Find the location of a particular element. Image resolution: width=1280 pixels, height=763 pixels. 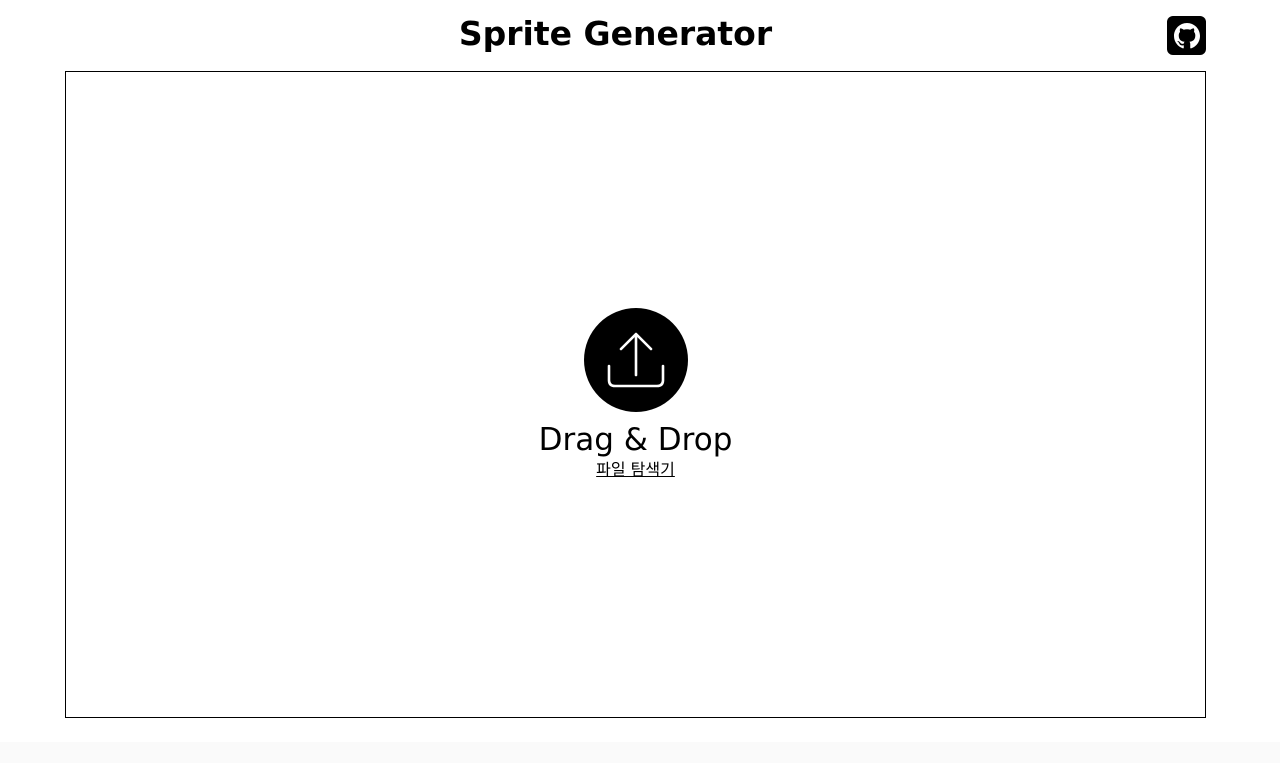

drop-title: Drag & Drop is located at coordinates (635, 440).